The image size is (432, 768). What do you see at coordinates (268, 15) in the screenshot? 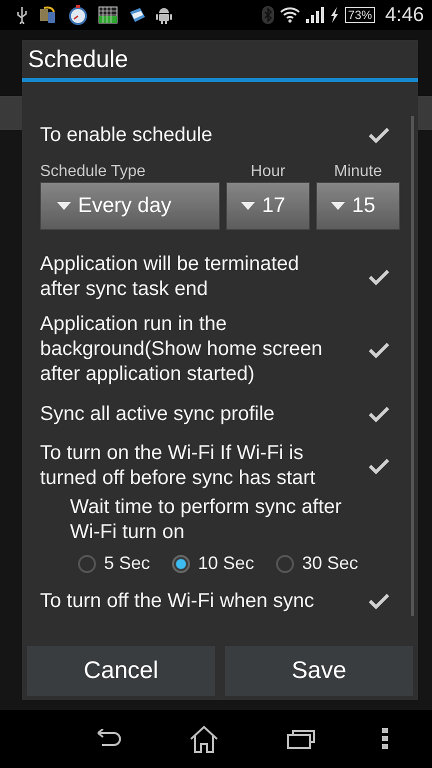
I see `bluetooth-icon` at bounding box center [268, 15].